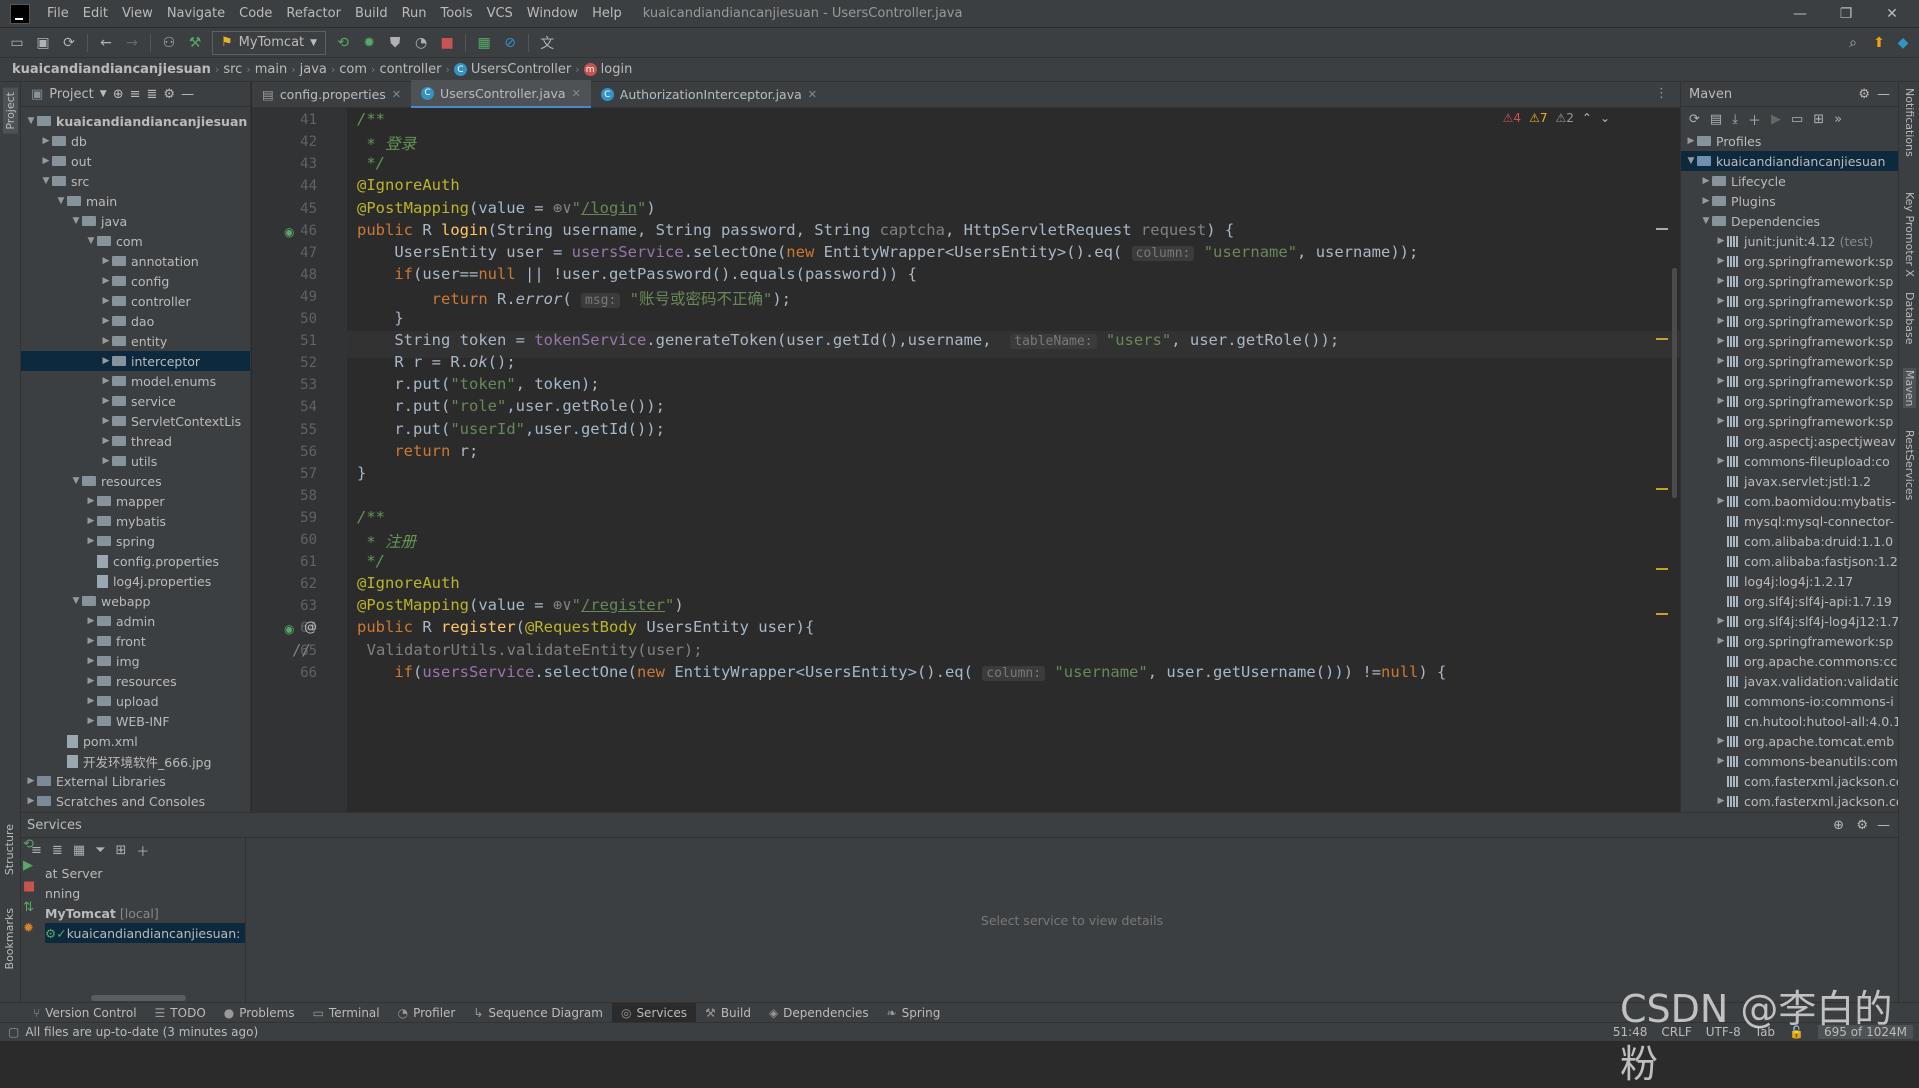 Image resolution: width=1919 pixels, height=1088 pixels. Describe the element at coordinates (1789, 581) in the screenshot. I see `maven-node: log4j:log4j:1.2.17` at that location.